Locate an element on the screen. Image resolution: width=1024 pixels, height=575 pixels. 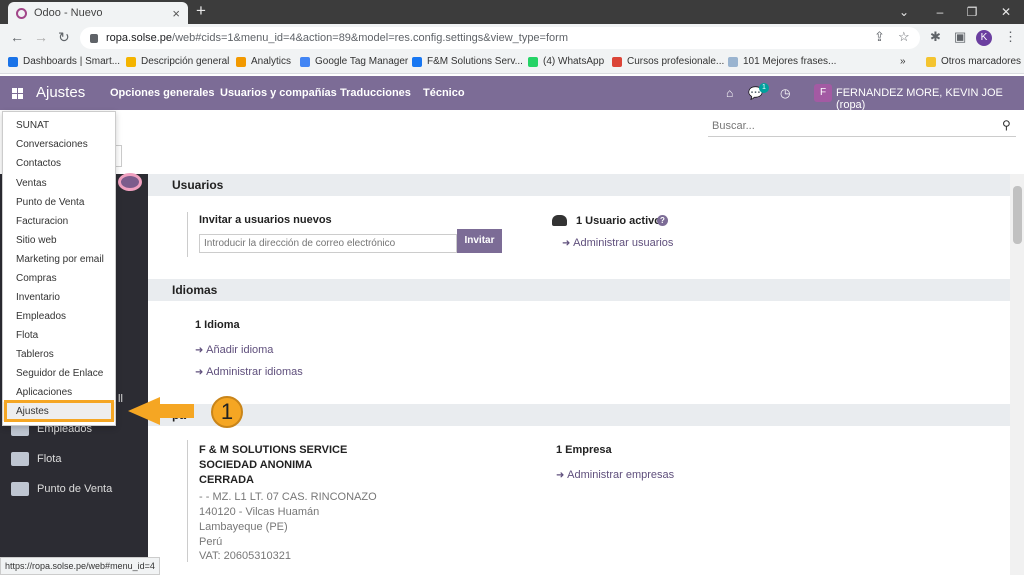
menu-tecnico: Técnico is located at coordinates (444, 93).